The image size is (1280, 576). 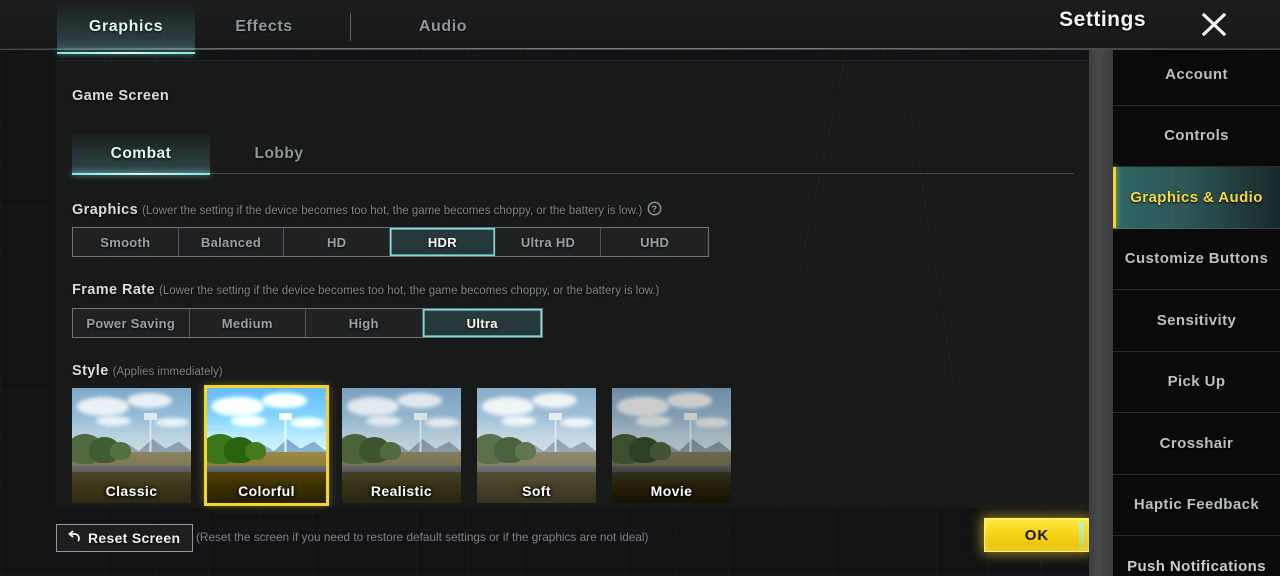 What do you see at coordinates (1196, 566) in the screenshot?
I see `sidebar-item-label: Push Notifications` at bounding box center [1196, 566].